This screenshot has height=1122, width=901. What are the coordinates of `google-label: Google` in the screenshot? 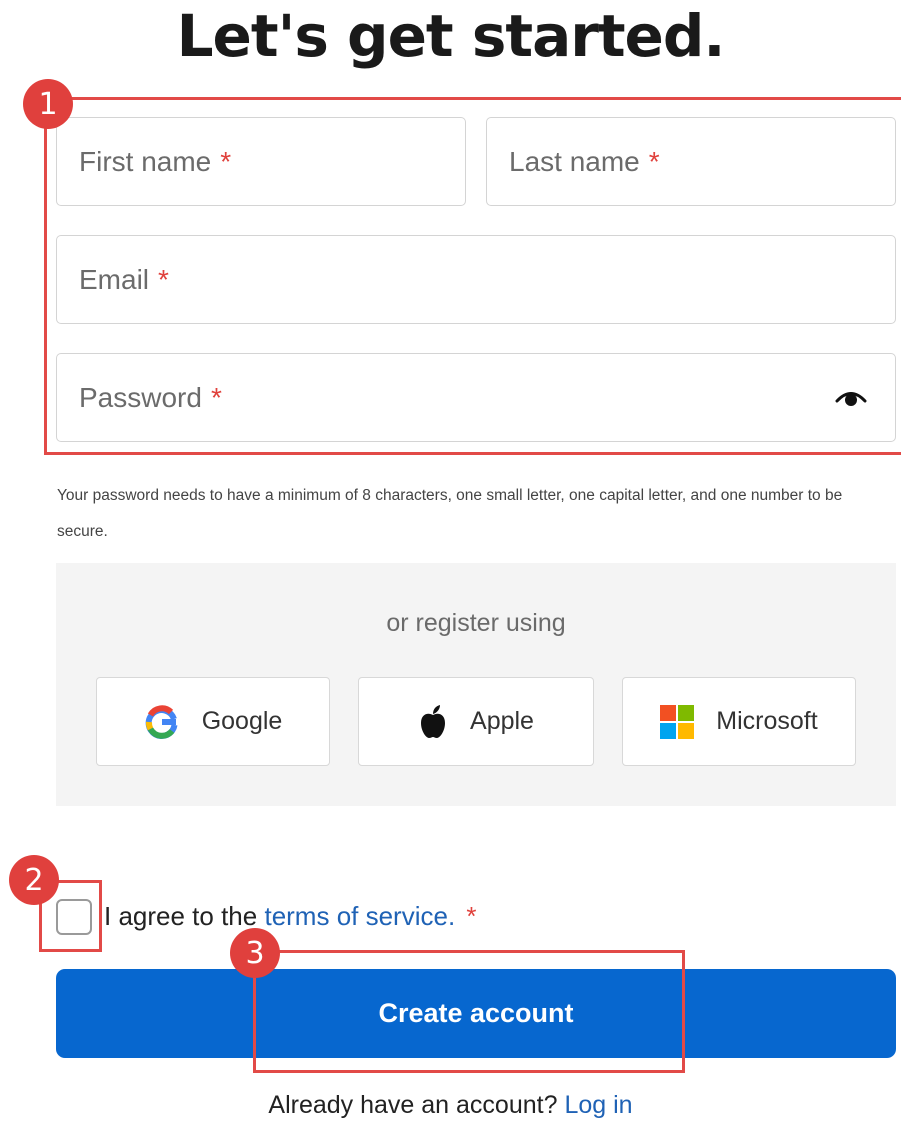 It's located at (242, 721).